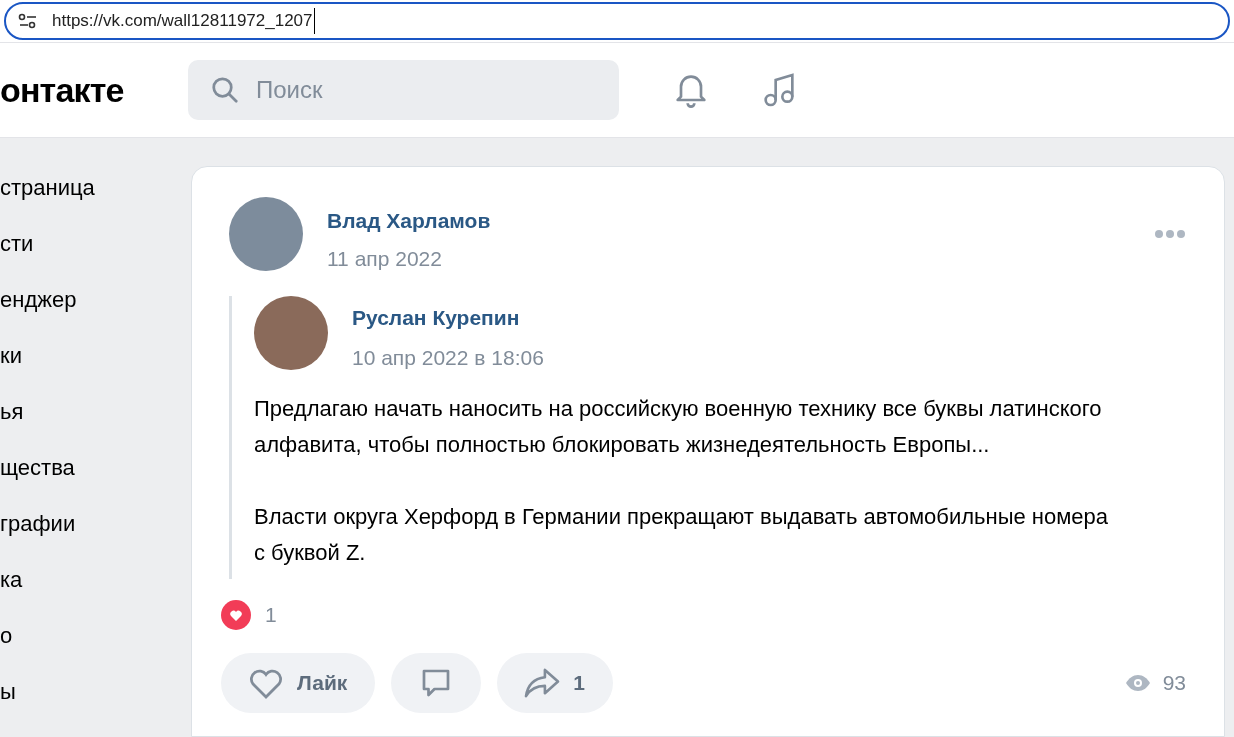 Image resolution: width=1234 pixels, height=737 pixels. I want to click on address-bar: https://vk.com/wall12811972_1207, so click(617, 21).